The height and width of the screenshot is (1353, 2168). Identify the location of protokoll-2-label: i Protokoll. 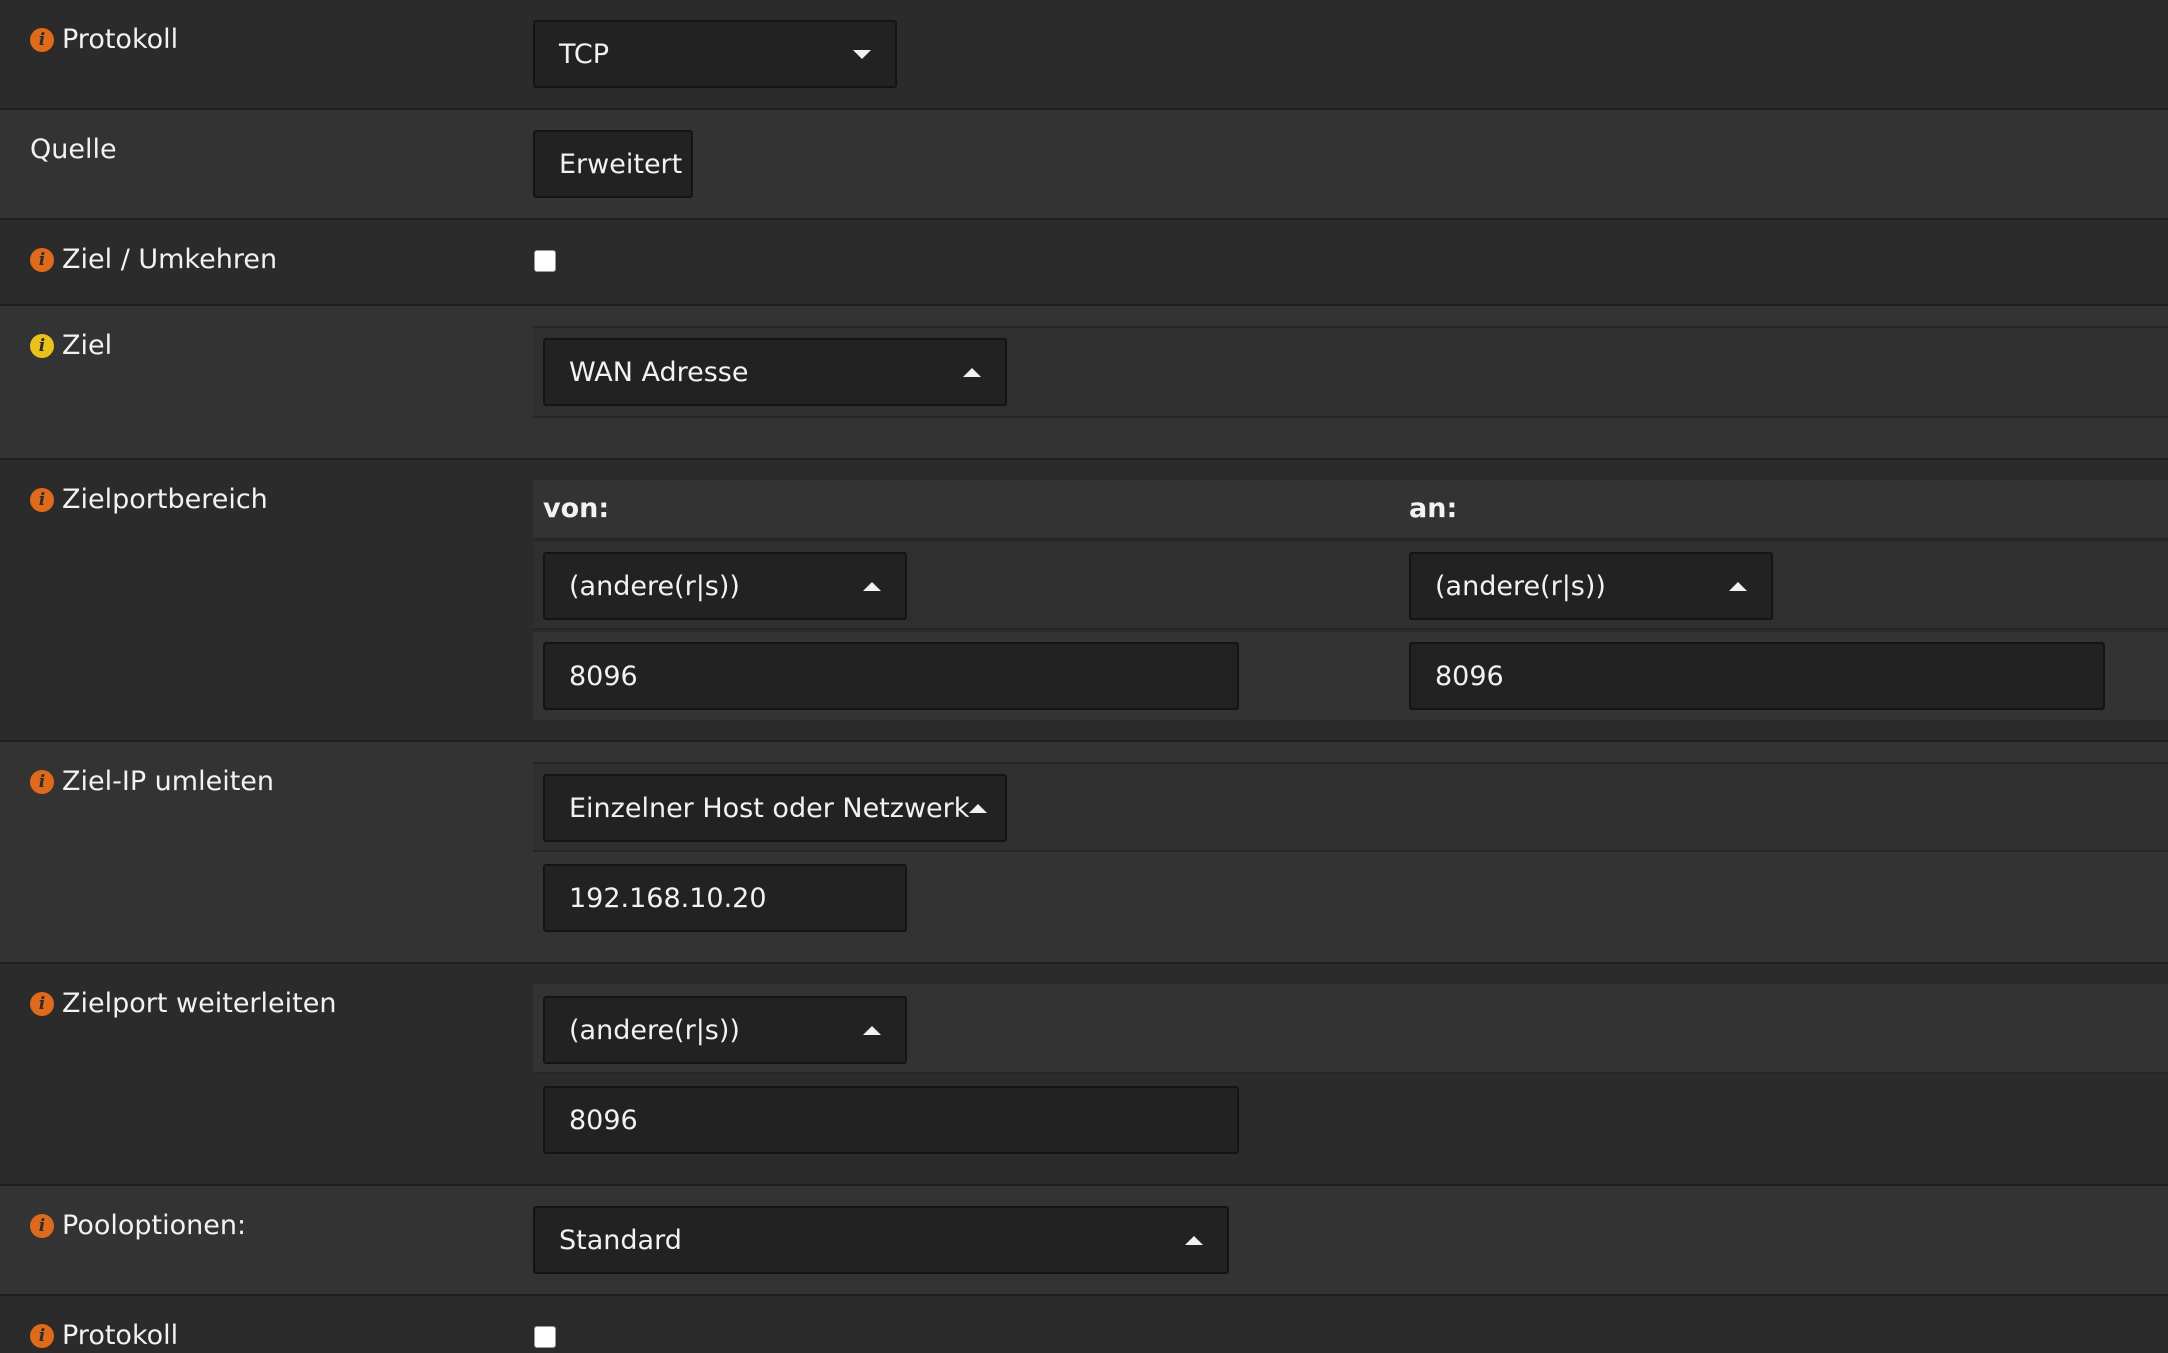
(104, 1335).